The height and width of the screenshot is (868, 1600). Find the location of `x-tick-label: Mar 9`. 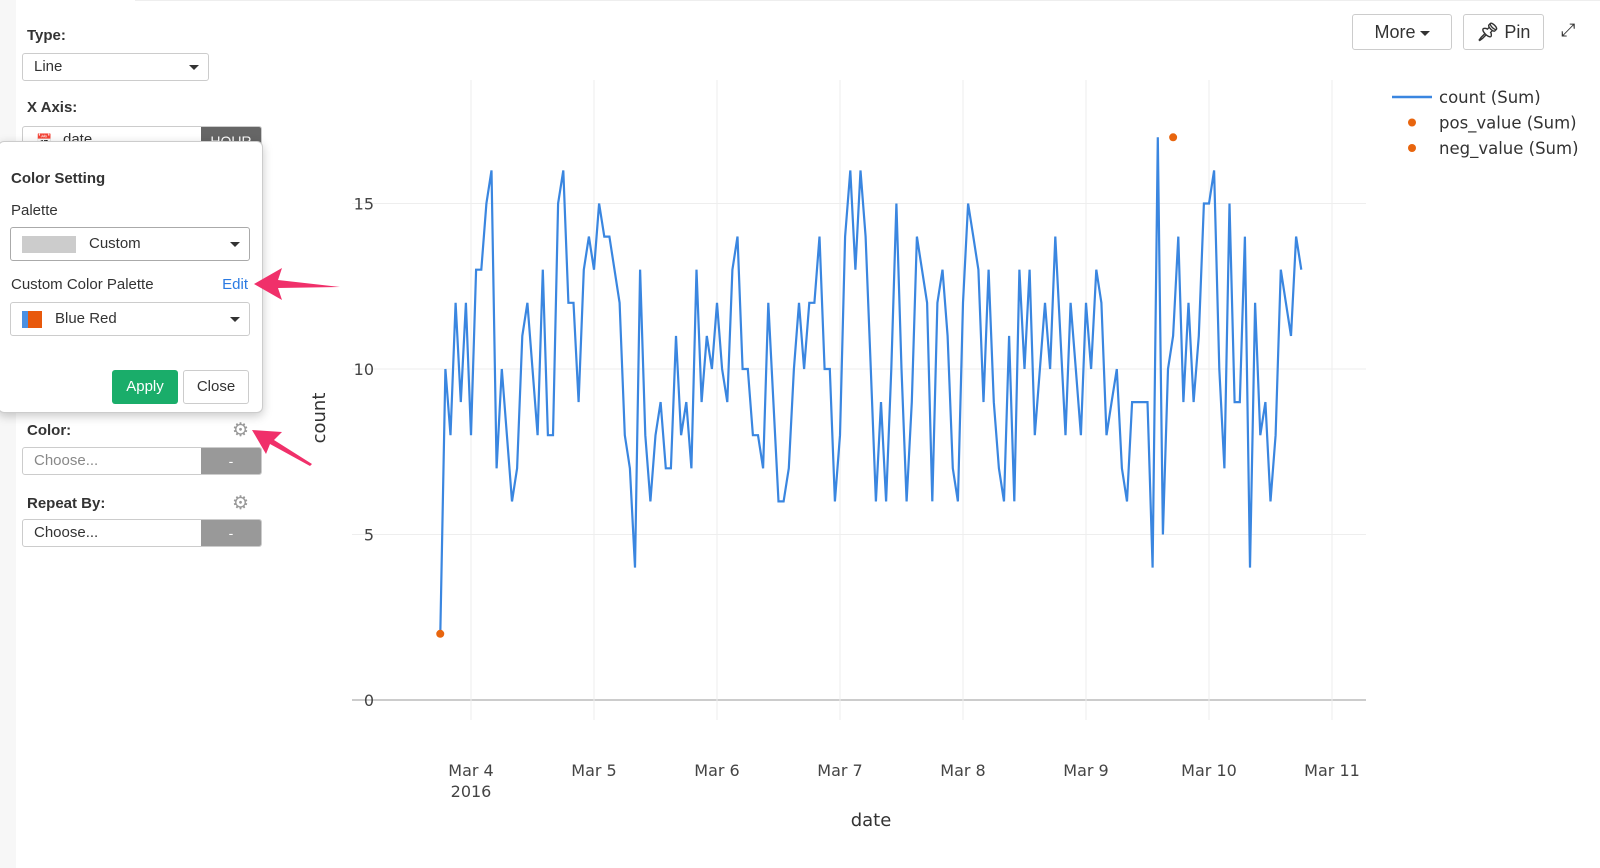

x-tick-label: Mar 9 is located at coordinates (1085, 770).